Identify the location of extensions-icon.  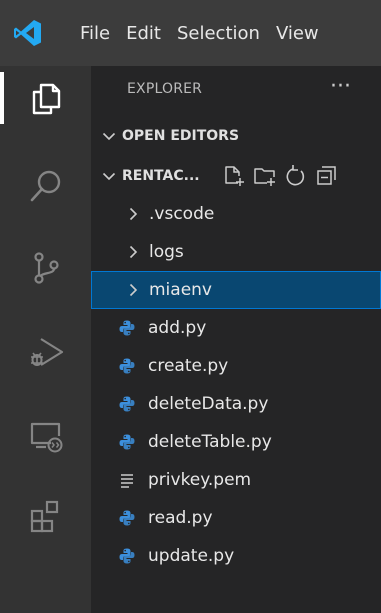
(44, 516).